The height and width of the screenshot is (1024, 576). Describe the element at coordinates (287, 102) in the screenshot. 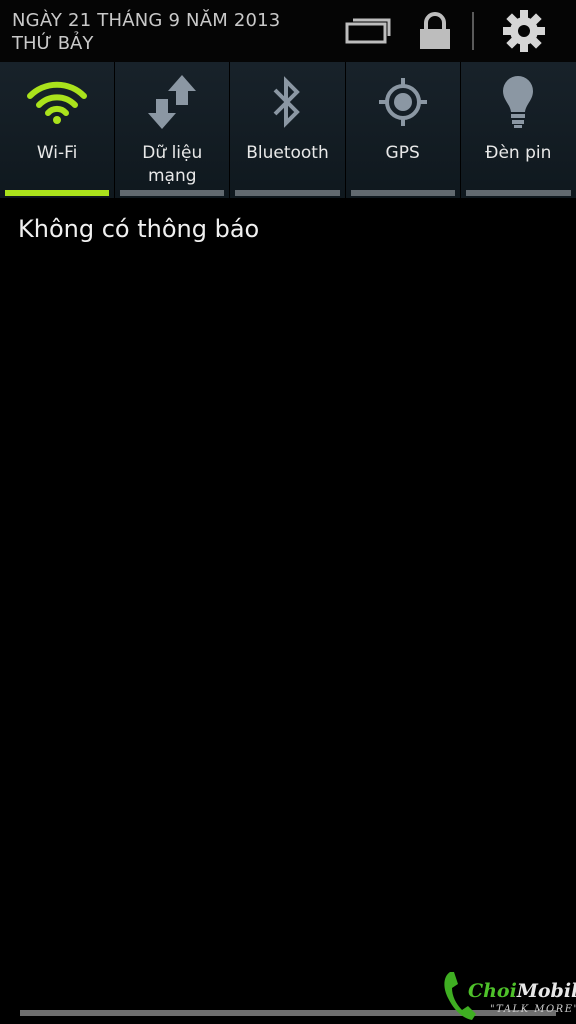

I see `bluetooth-icon` at that location.